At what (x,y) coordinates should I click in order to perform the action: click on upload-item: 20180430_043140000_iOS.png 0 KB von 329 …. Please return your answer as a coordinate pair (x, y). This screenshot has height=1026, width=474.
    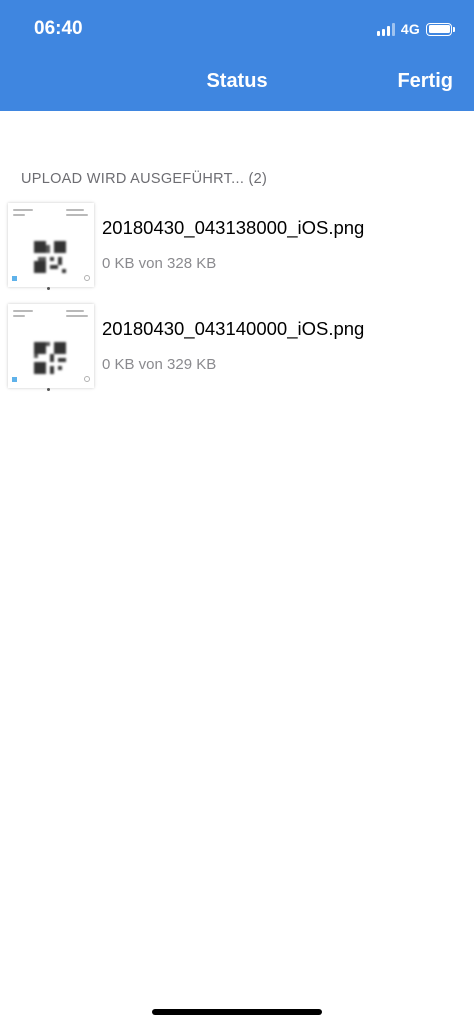
    Looking at the image, I should click on (237, 351).